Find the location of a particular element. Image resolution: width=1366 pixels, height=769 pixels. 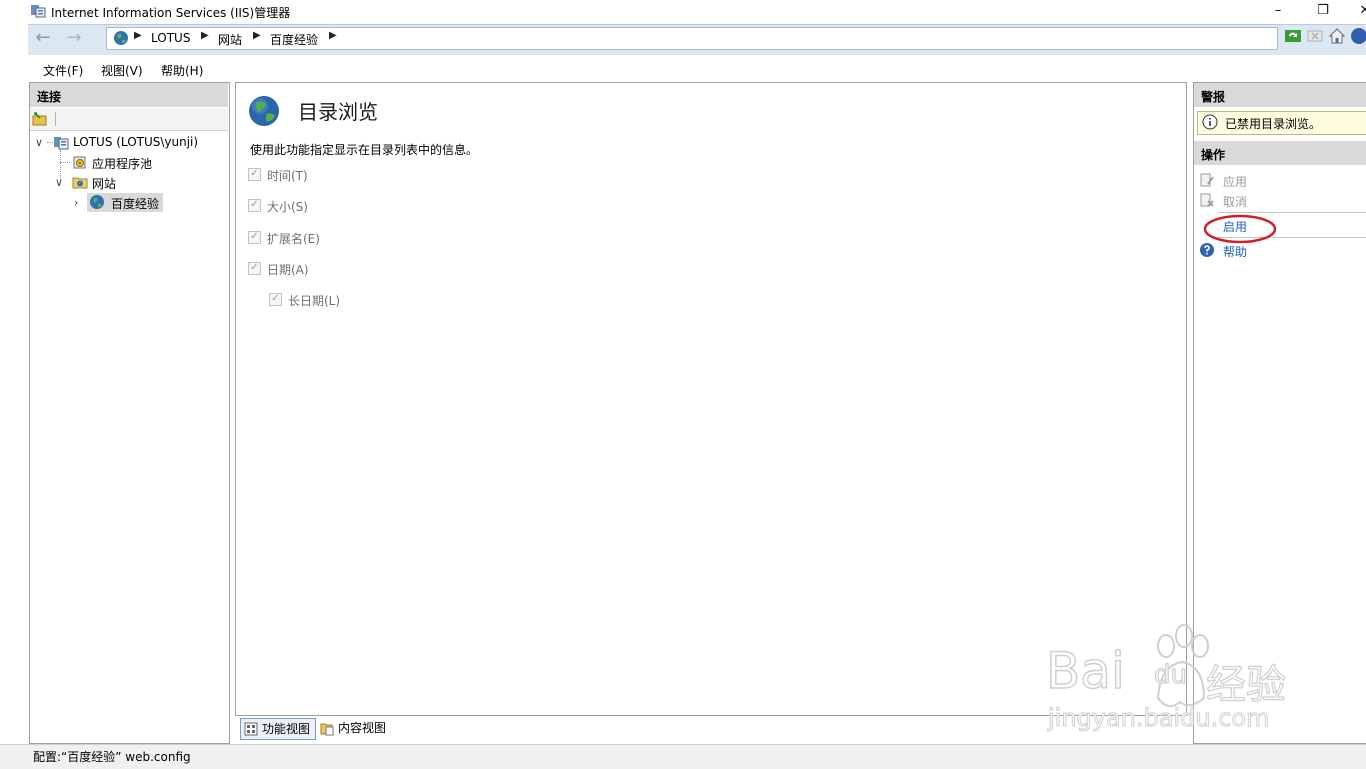

application-pool-icon is located at coordinates (79, 162).